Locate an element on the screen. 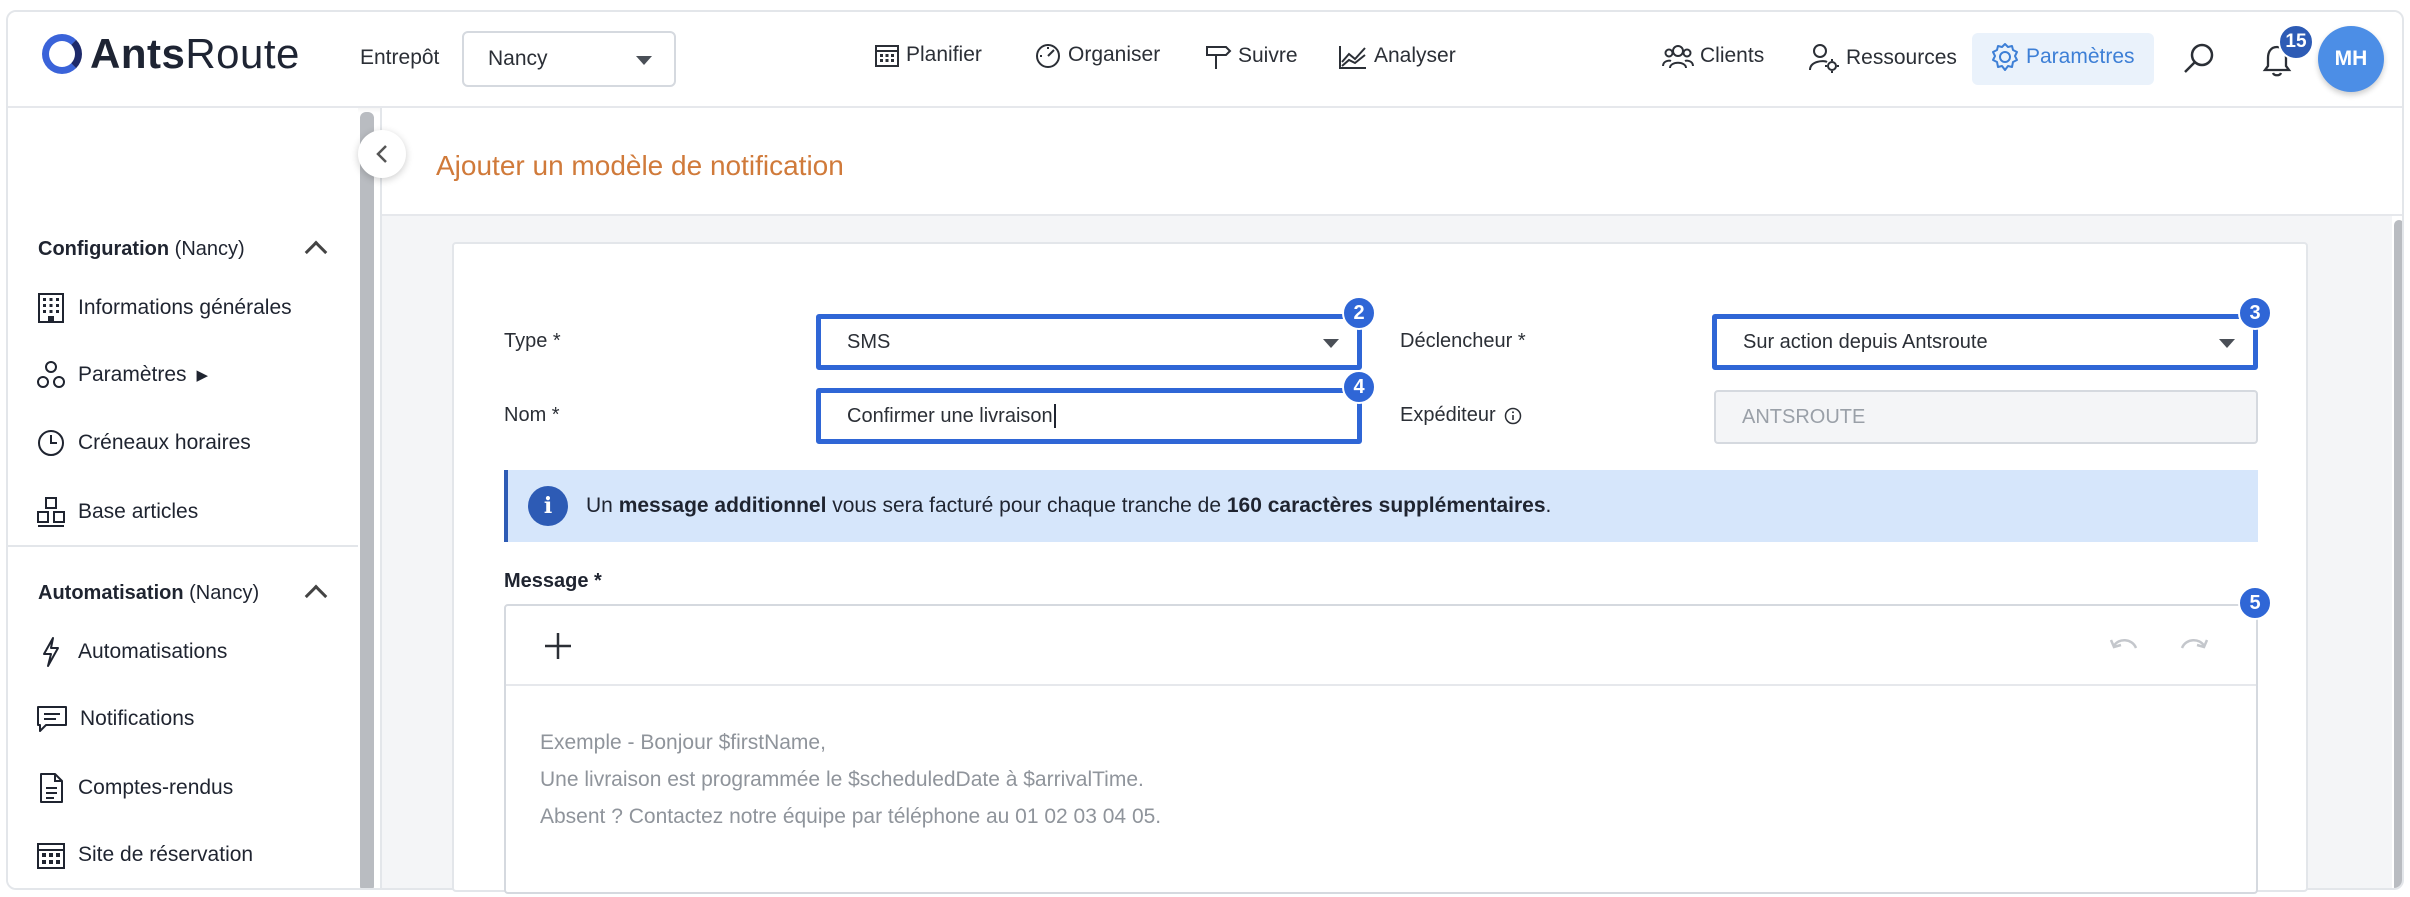 This screenshot has height=897, width=2410. page-header: Ajouter un modèle de notification is located at coordinates (1392, 162).